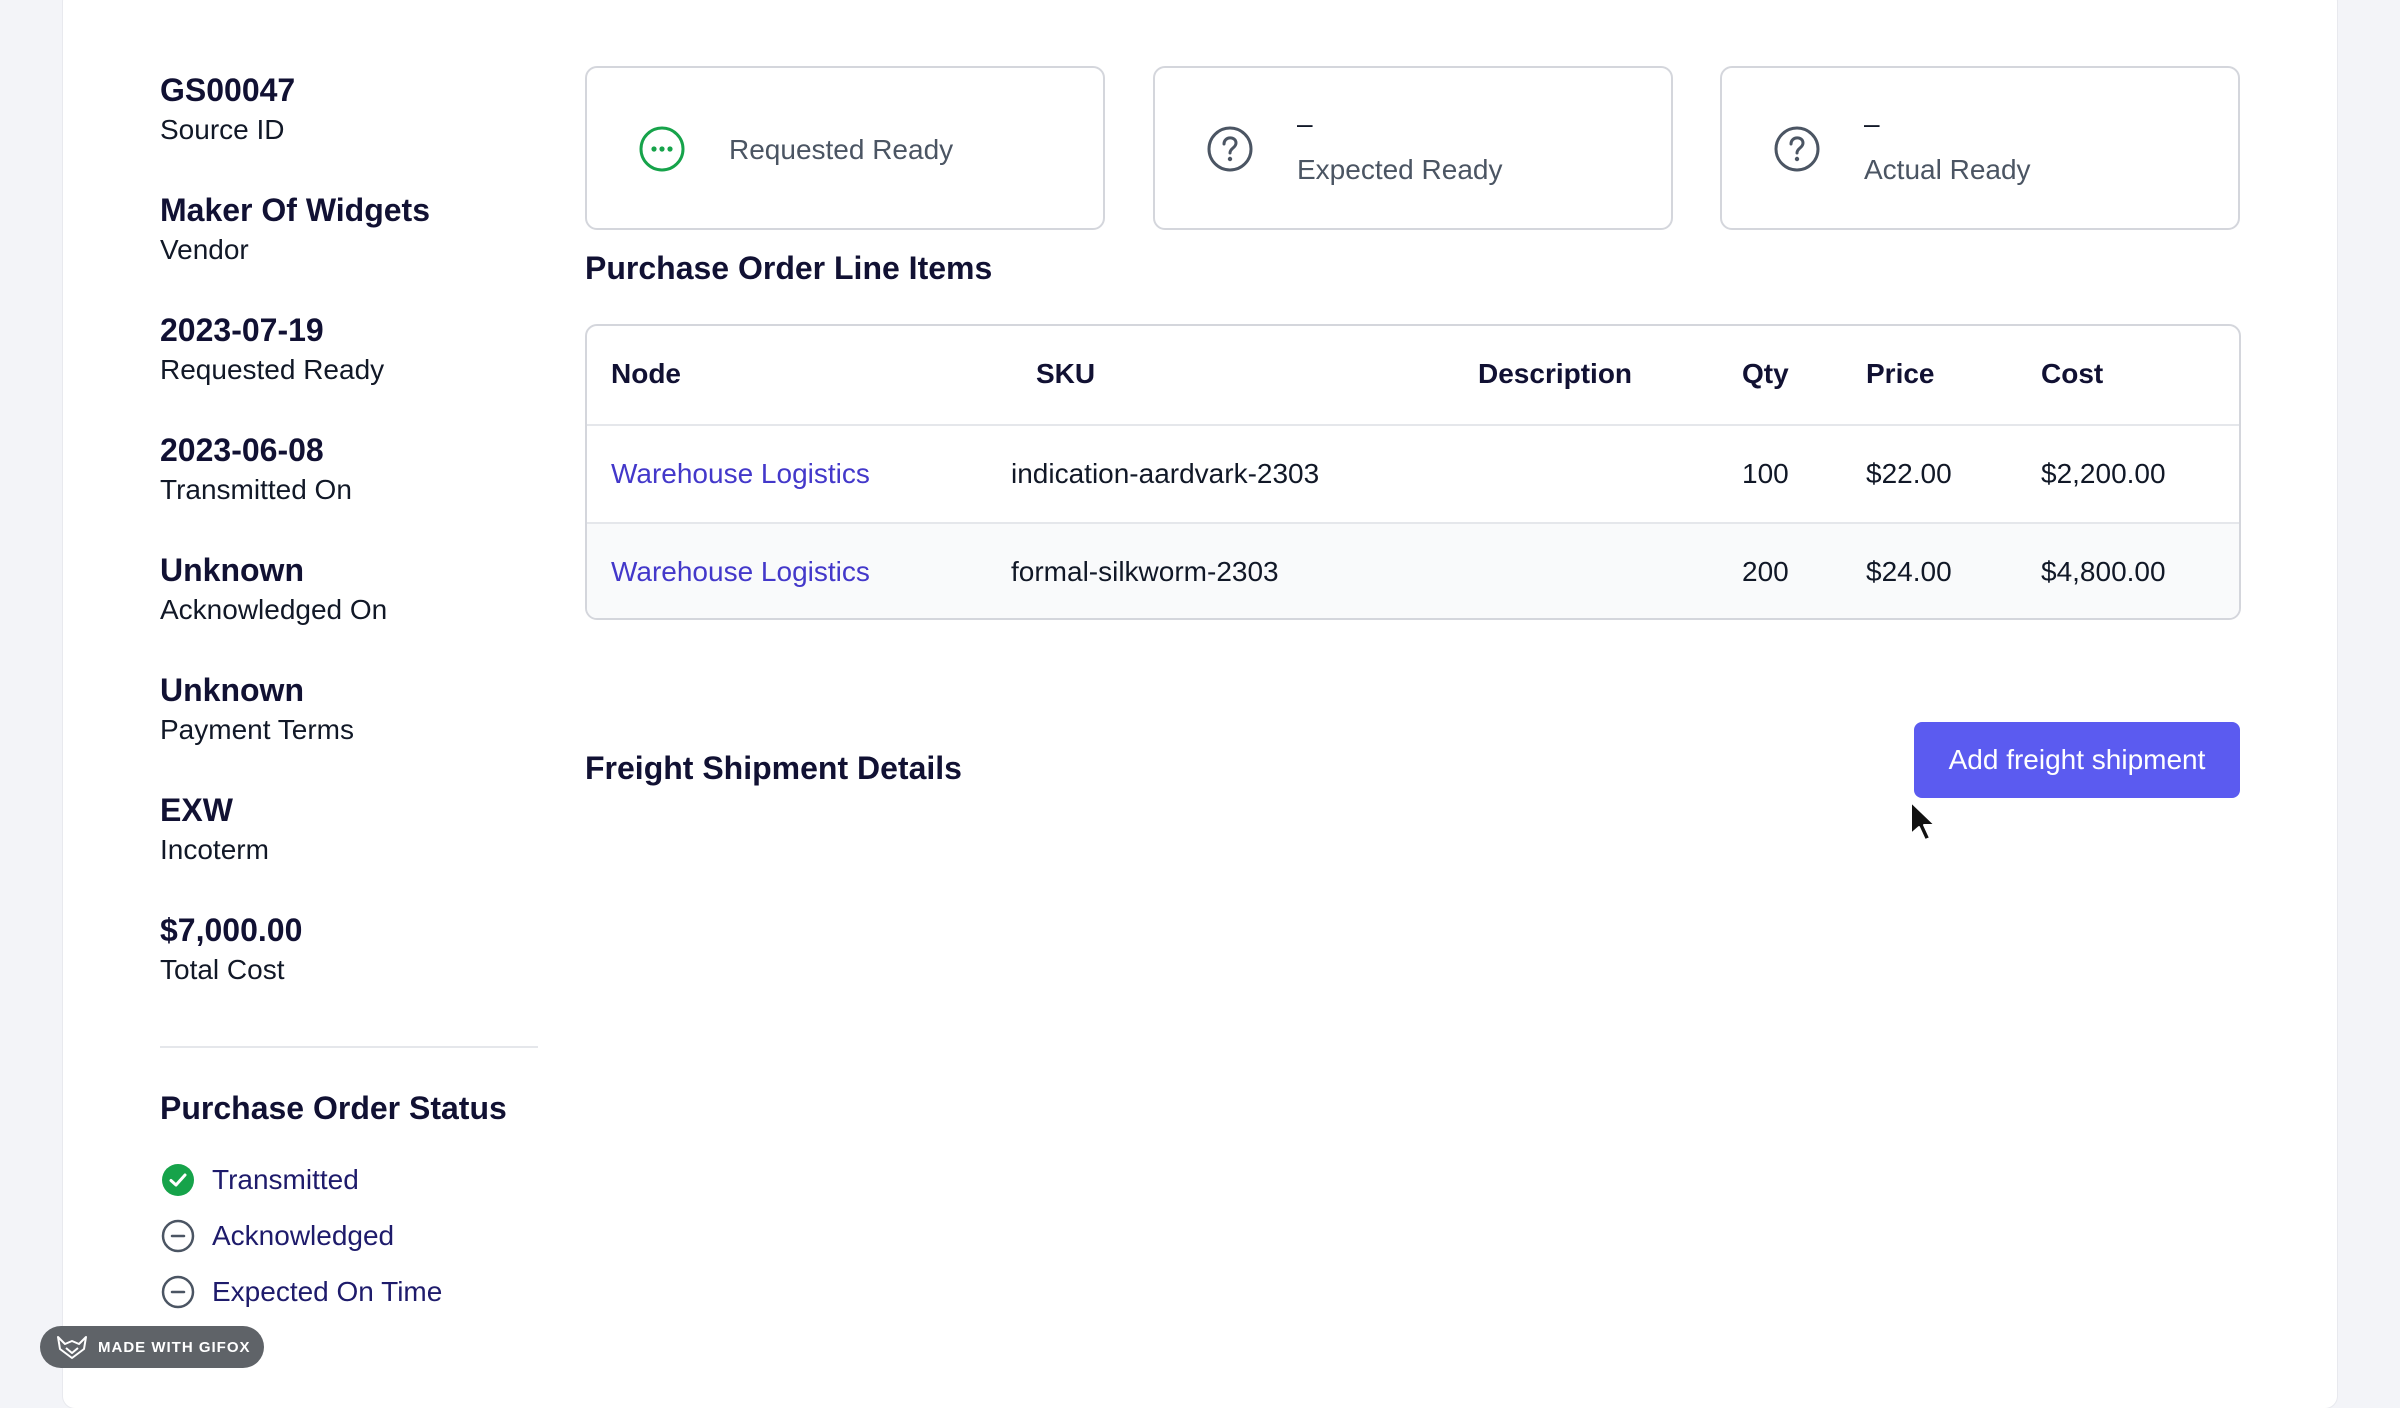 The image size is (2400, 1408). What do you see at coordinates (349, 1047) in the screenshot?
I see `divider` at bounding box center [349, 1047].